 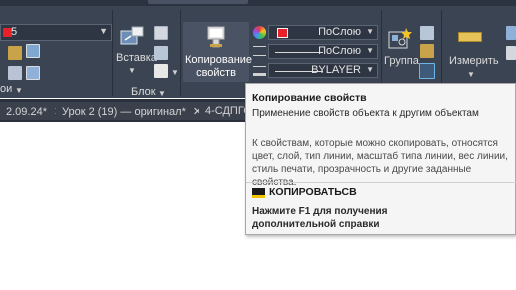 I want to click on tooltip-divider, so click(x=381, y=182).